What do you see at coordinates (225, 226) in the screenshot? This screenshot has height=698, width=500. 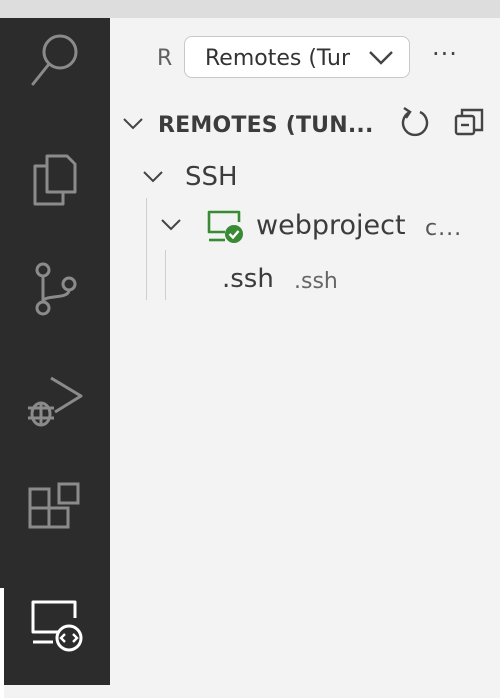 I see `remote-connected-icon` at bounding box center [225, 226].